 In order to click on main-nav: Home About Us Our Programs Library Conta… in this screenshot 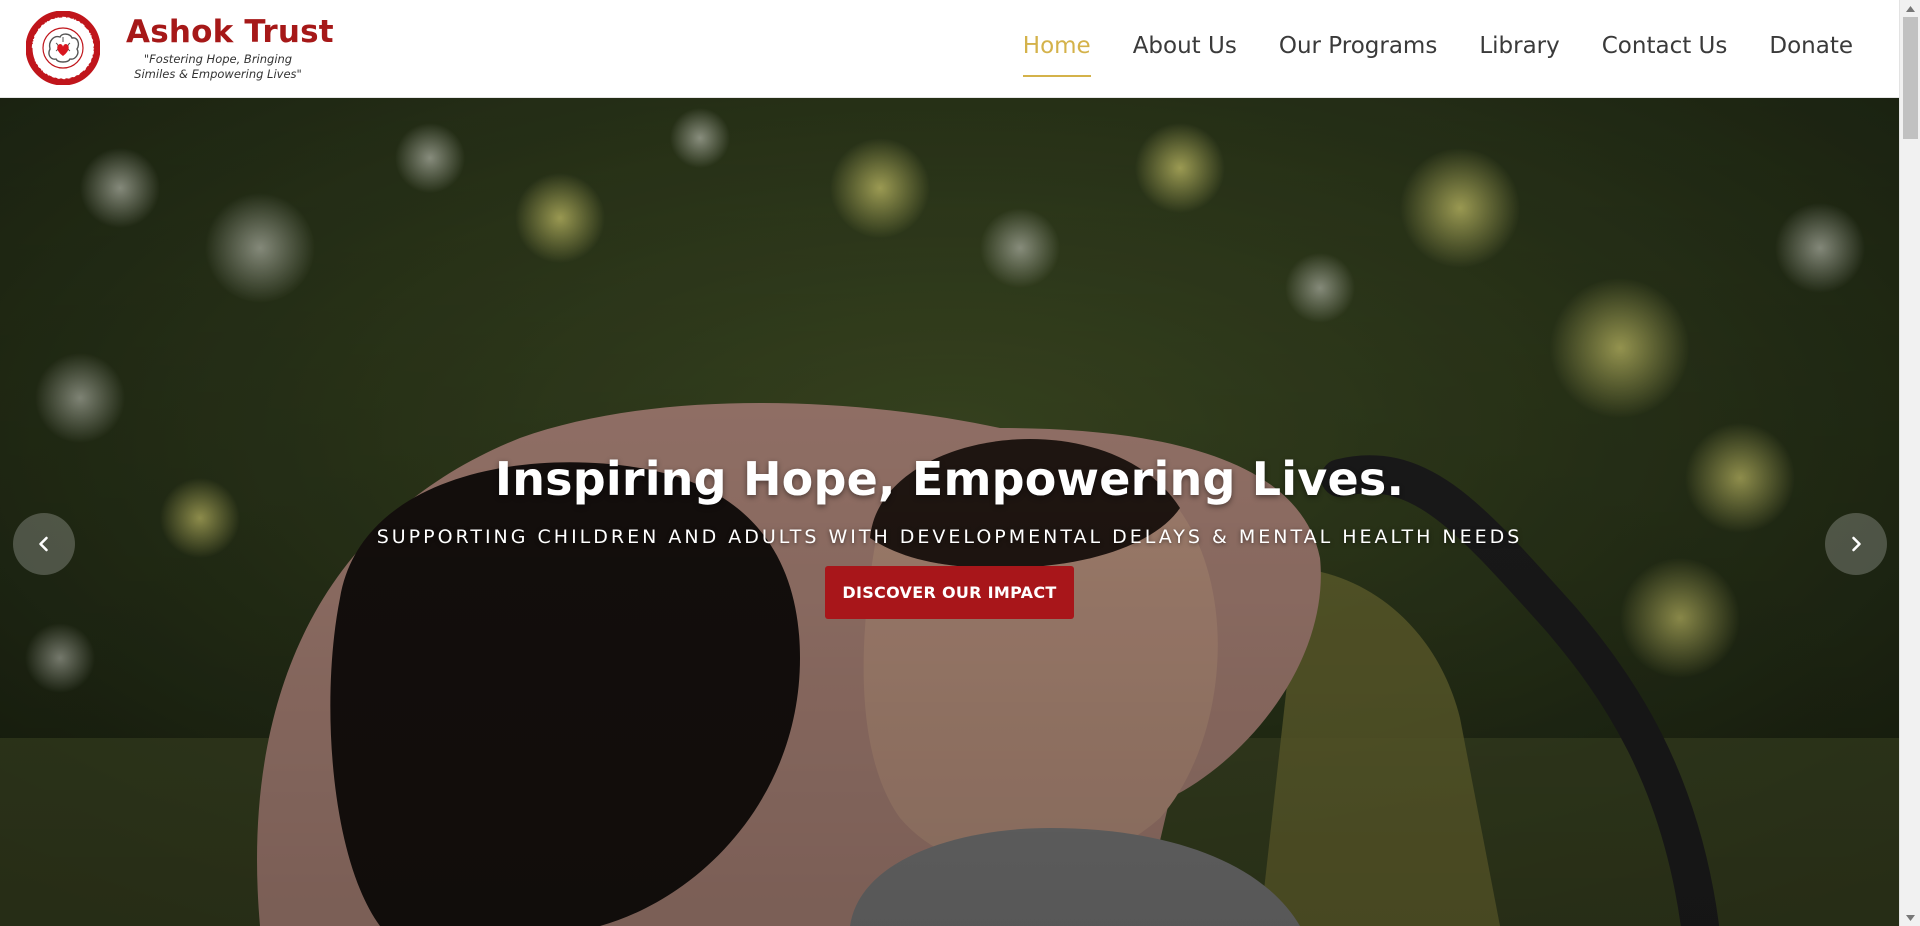, I will do `click(1417, 55)`.